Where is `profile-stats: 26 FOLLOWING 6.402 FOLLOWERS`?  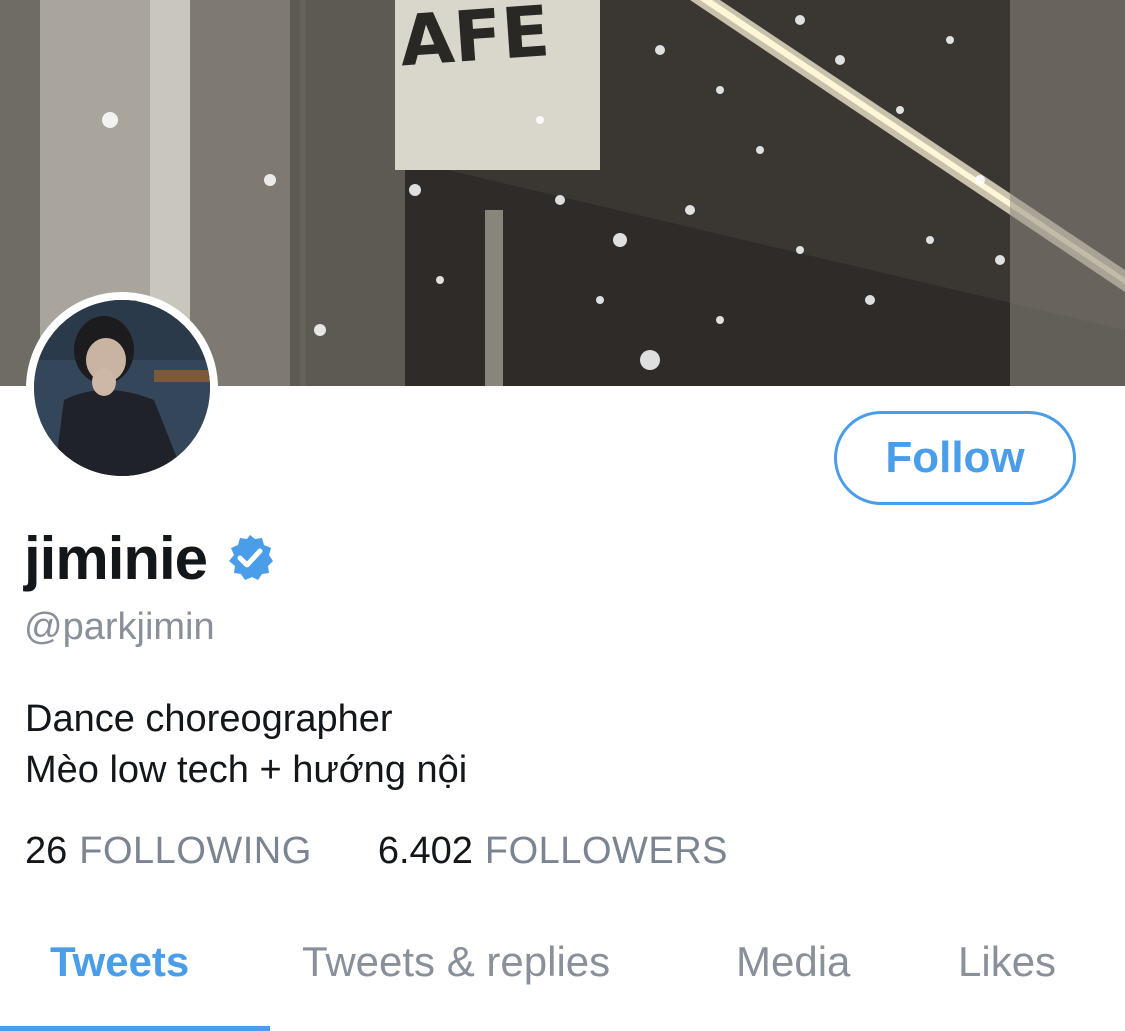 profile-stats: 26 FOLLOWING 6.402 FOLLOWERS is located at coordinates (376, 851).